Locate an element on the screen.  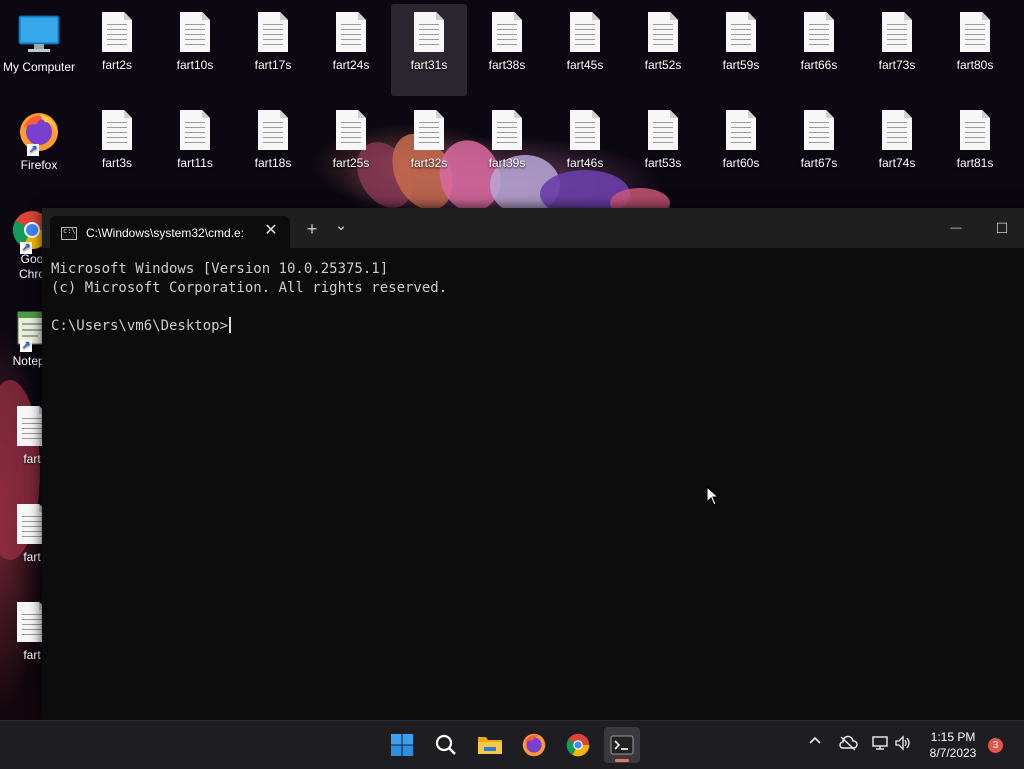
notification-badge: 3 is located at coordinates (995, 745).